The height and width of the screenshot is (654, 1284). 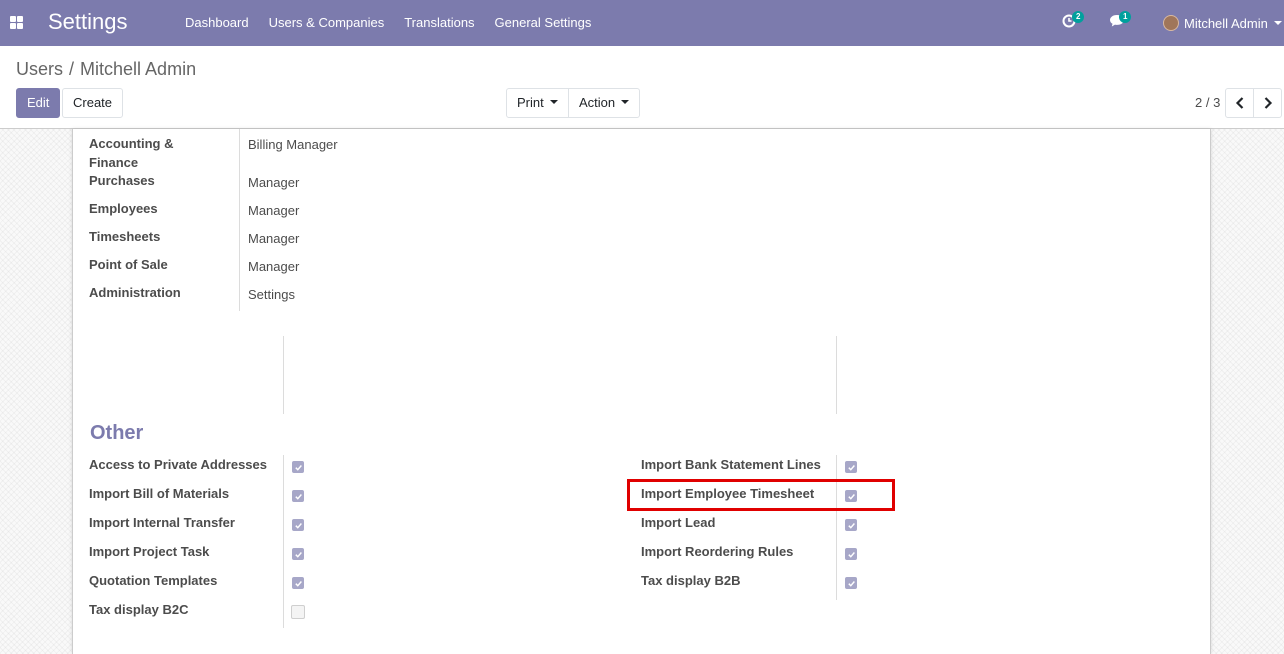 I want to click on activity-clock-icon: 2, so click(x=1073, y=20).